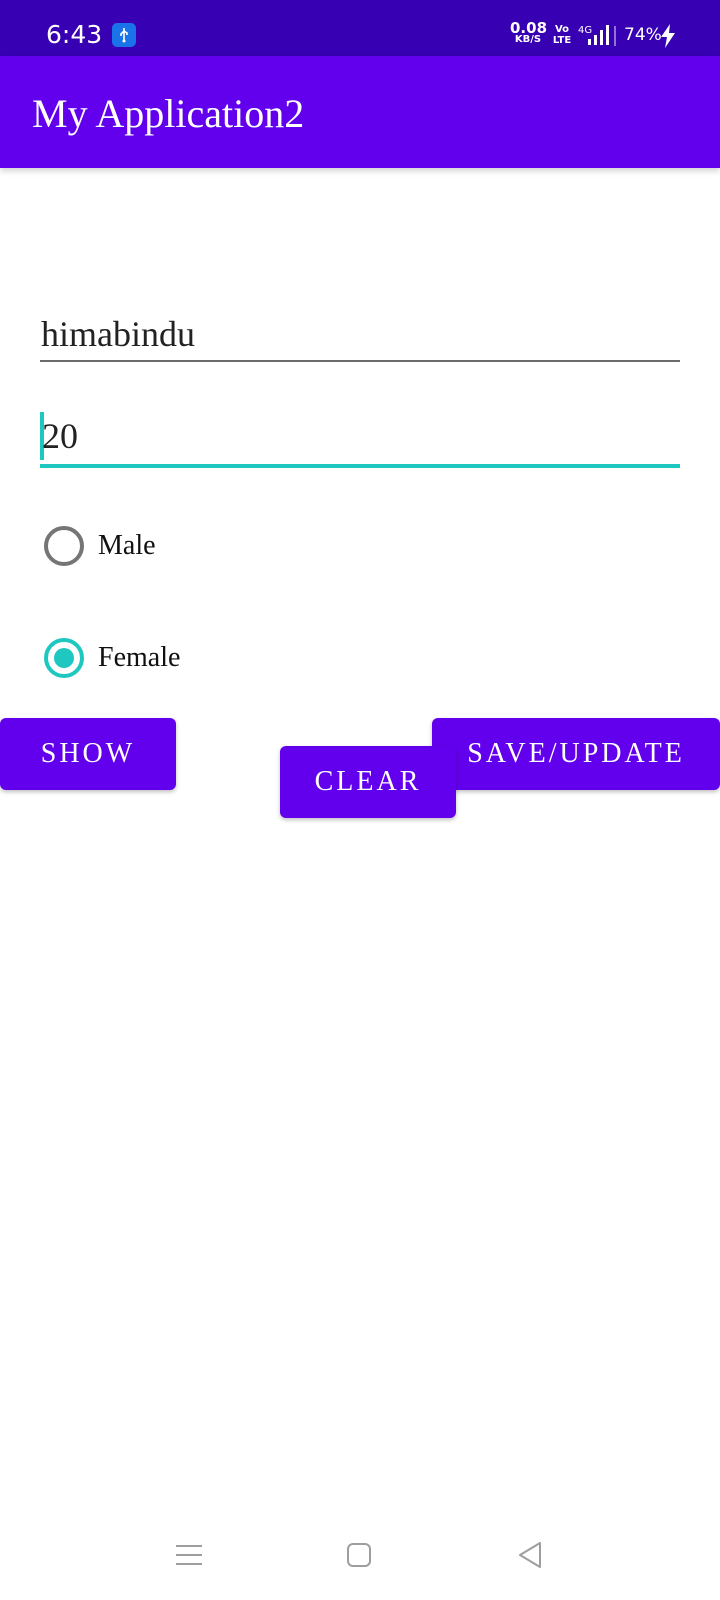  What do you see at coordinates (88, 754) in the screenshot?
I see `show-button: SHOW` at bounding box center [88, 754].